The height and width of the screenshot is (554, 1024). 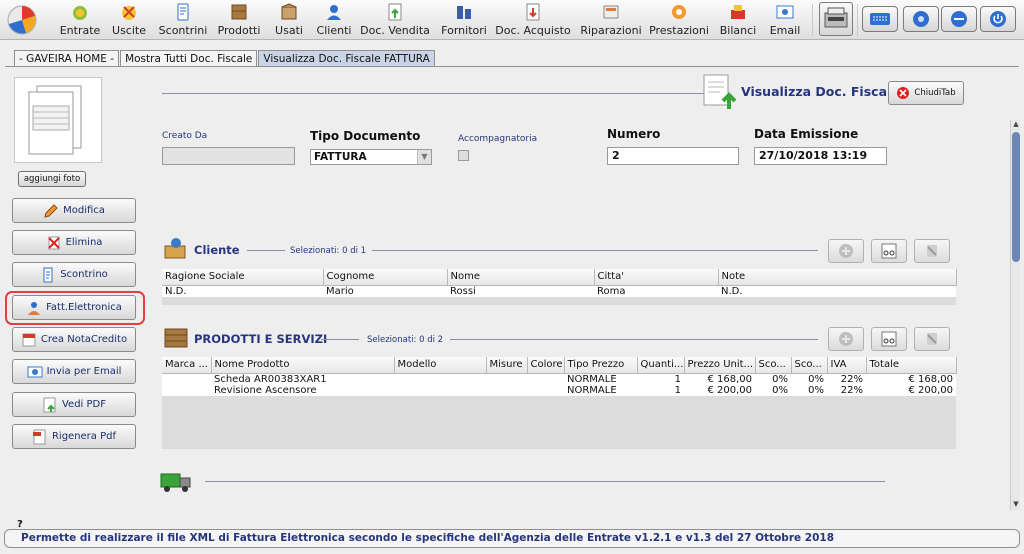 I want to click on scroll-down-icon: ▼, so click(x=1016, y=505).